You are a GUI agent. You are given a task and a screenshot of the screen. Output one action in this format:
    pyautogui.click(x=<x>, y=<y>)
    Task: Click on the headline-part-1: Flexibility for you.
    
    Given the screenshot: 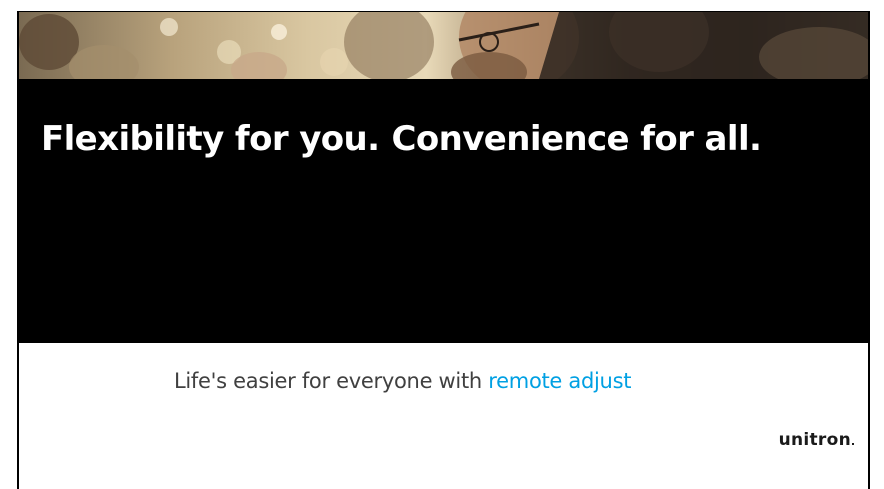 What is the action you would take?
    pyautogui.click(x=210, y=139)
    